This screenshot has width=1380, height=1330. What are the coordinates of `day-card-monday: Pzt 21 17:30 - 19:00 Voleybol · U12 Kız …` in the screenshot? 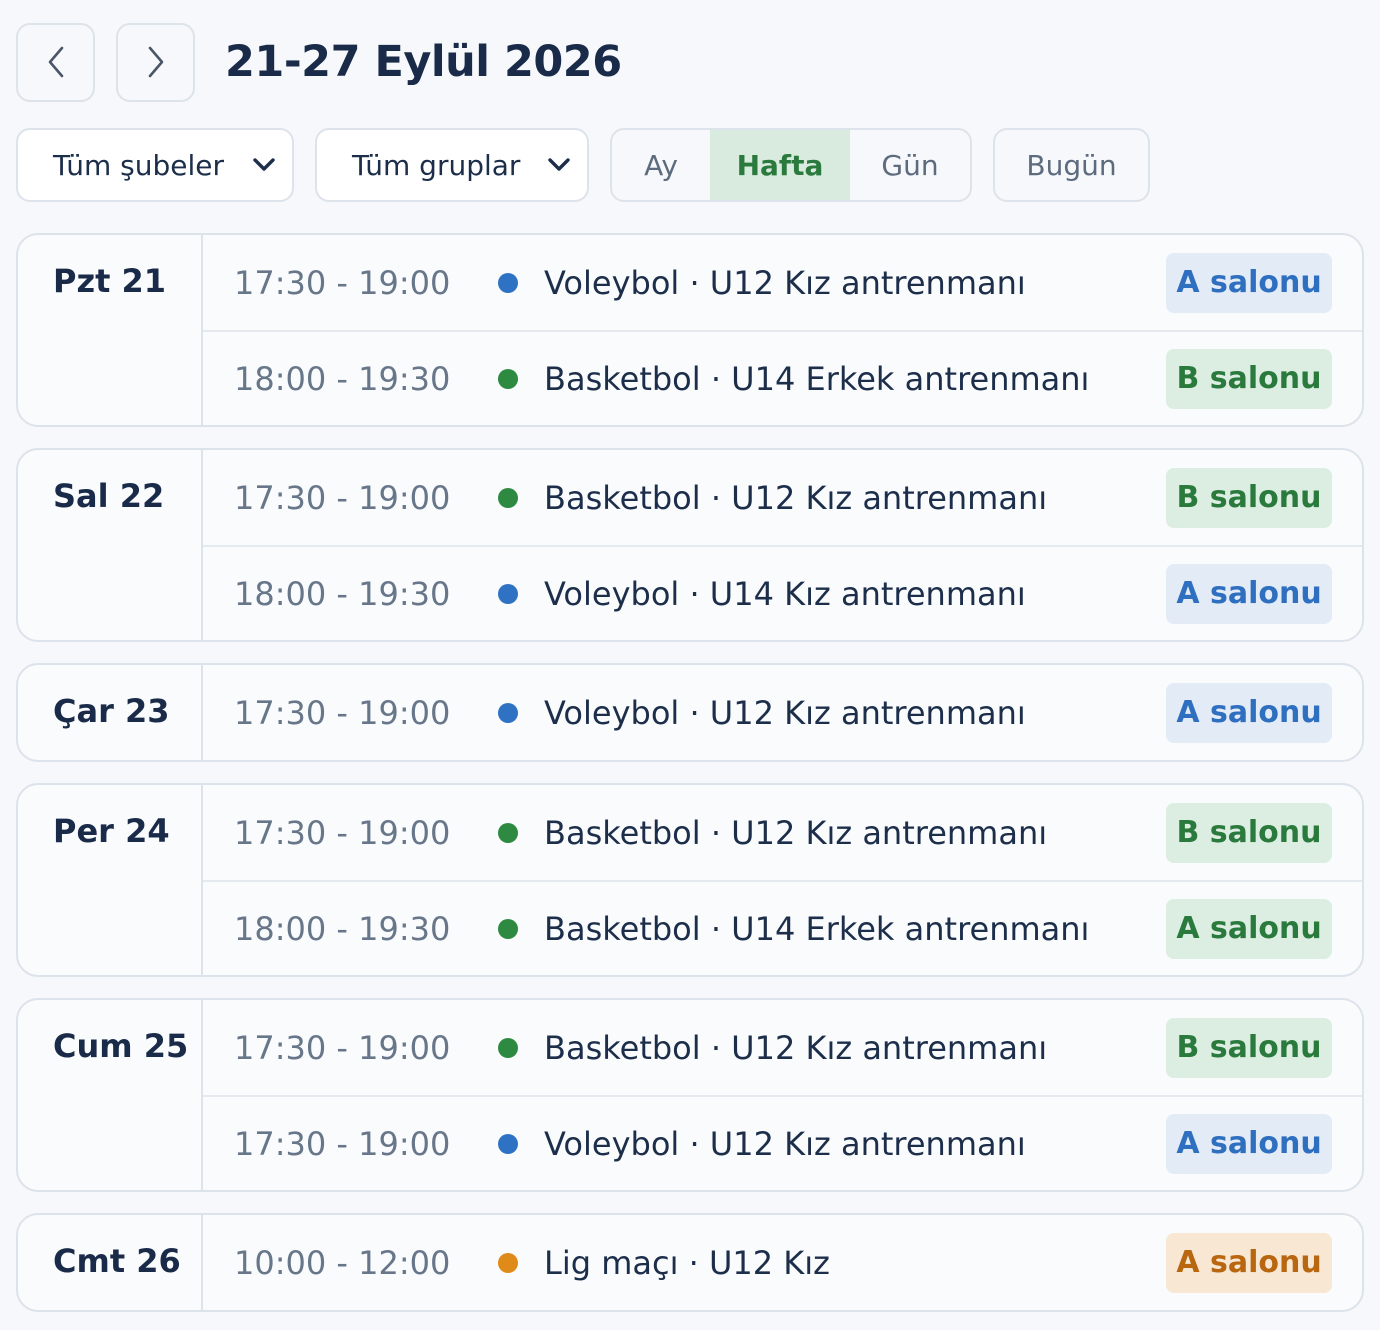 It's located at (690, 330).